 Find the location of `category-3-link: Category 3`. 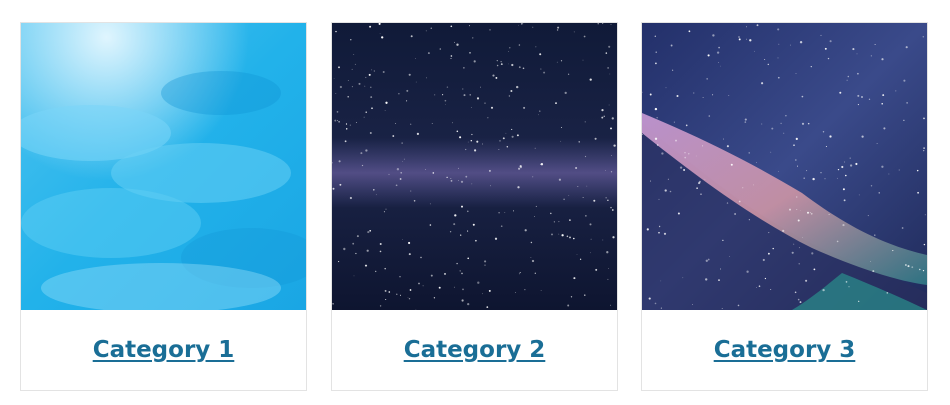

category-3-link: Category 3 is located at coordinates (785, 350).